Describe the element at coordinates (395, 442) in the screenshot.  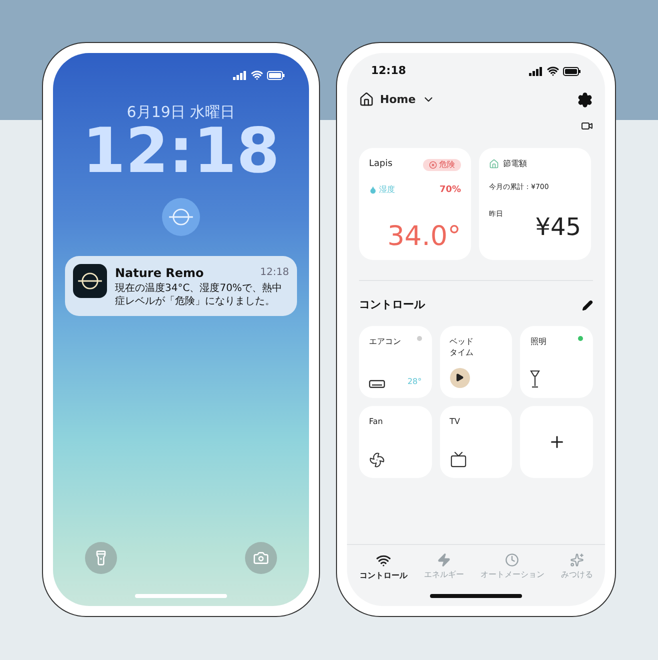
I see `device-tile: Fan` at that location.